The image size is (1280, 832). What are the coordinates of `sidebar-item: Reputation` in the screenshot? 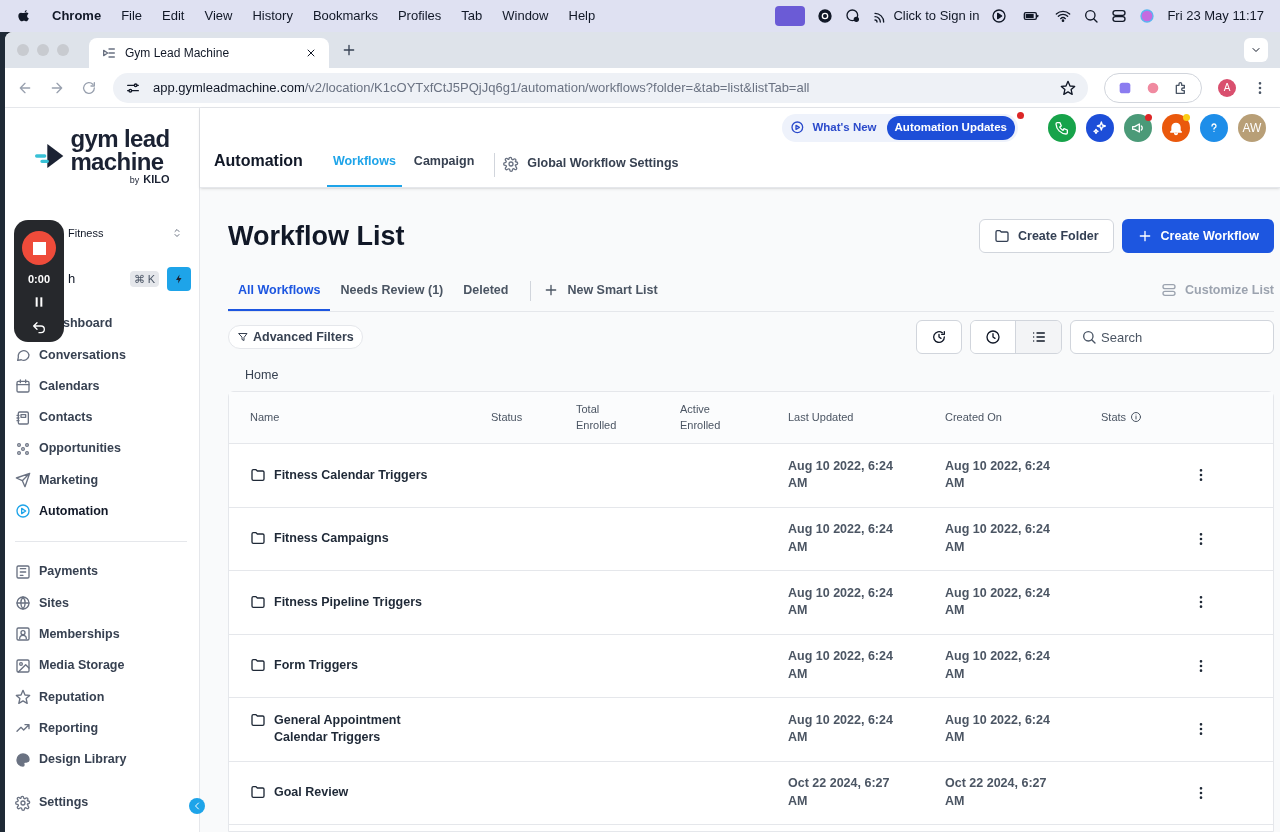 It's located at (102, 697).